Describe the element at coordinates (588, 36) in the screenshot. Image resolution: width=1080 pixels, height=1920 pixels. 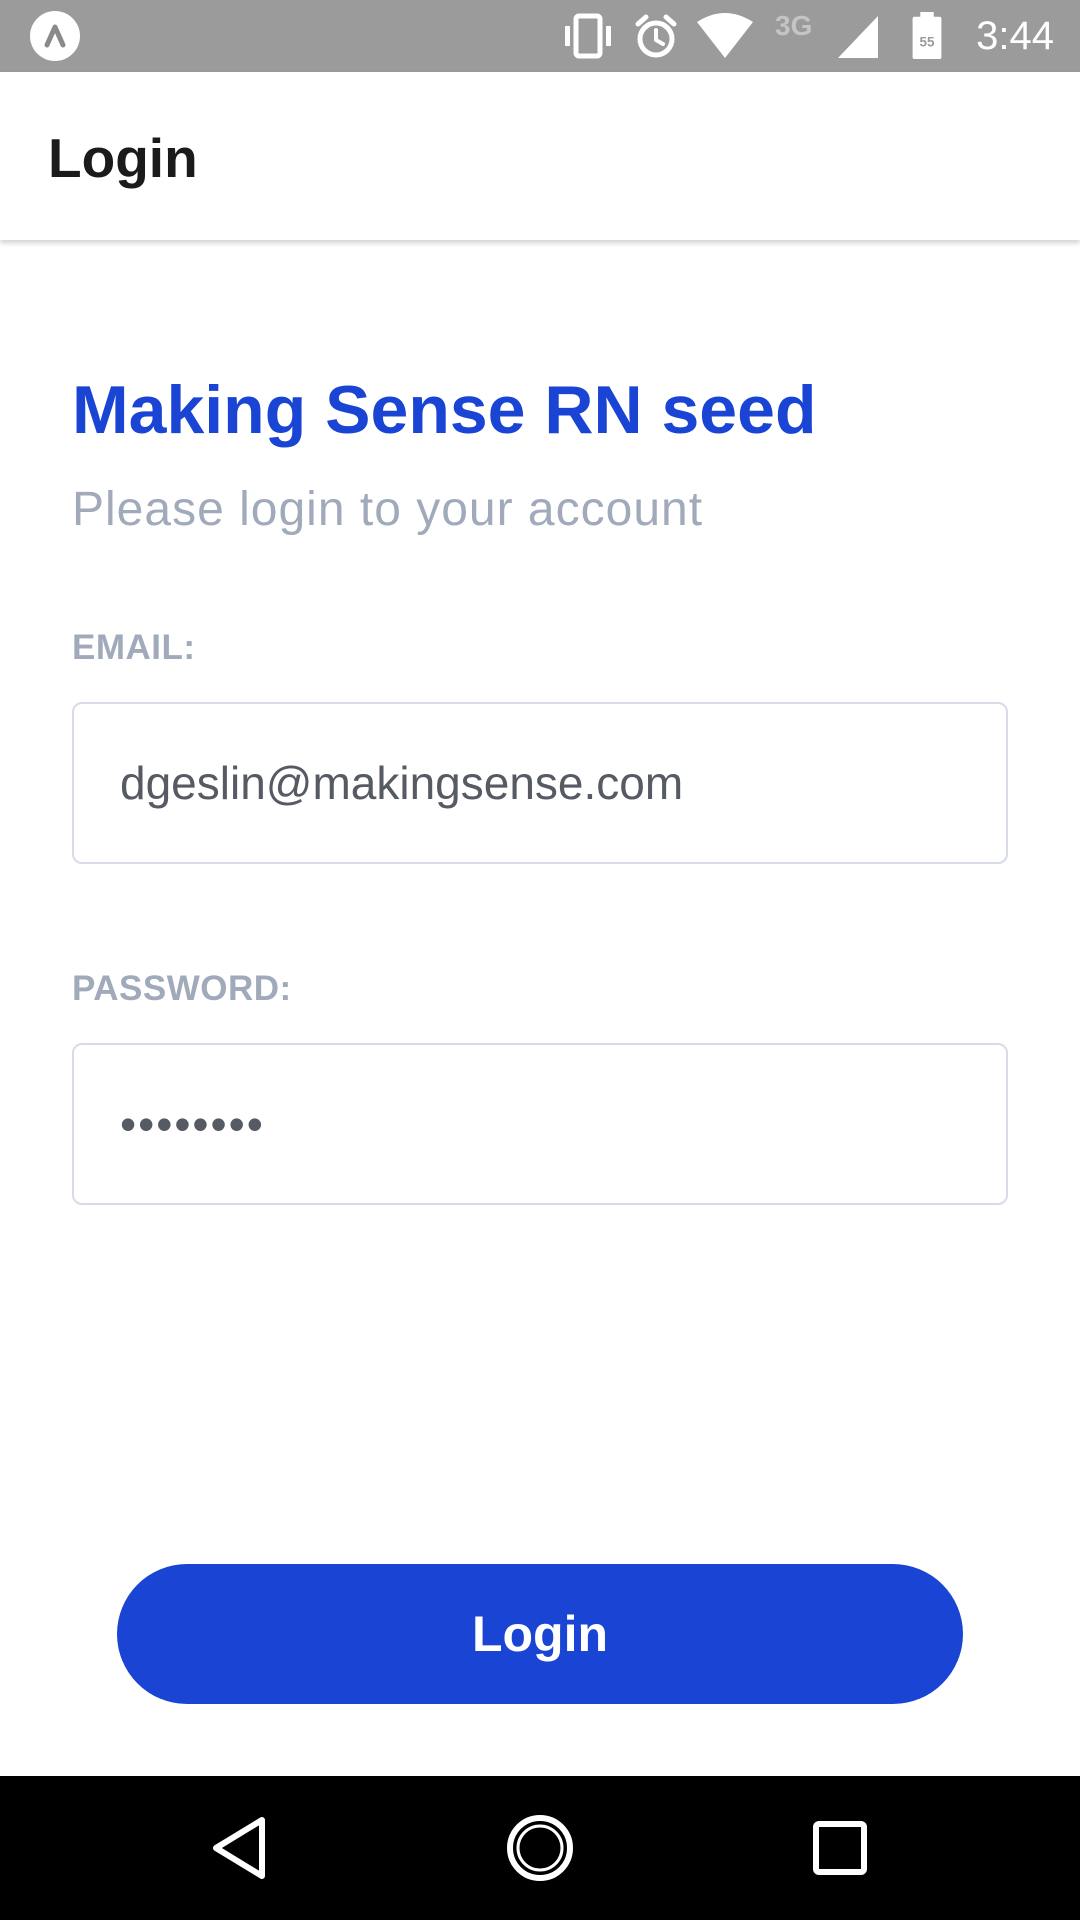
I see `vibrate-icon` at that location.